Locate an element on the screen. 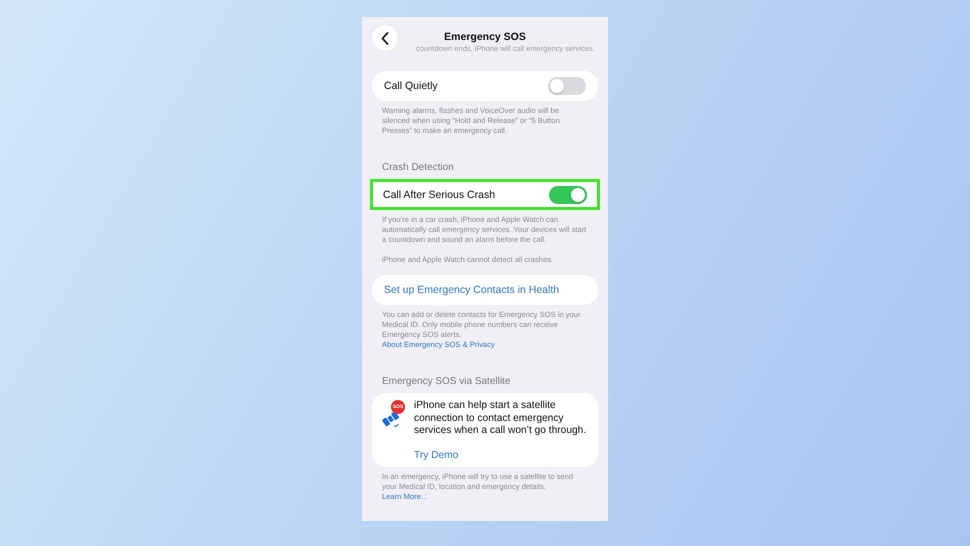 The image size is (970, 546). row-label: Call After Serious Crash is located at coordinates (439, 194).